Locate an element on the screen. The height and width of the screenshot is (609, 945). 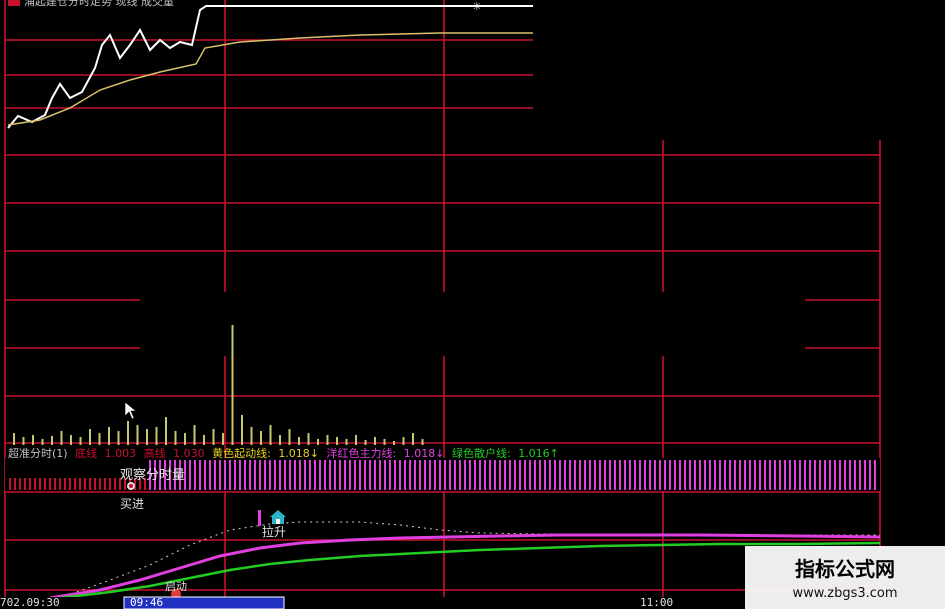
watermark-url: www.zbgs3.com is located at coordinates (845, 593).